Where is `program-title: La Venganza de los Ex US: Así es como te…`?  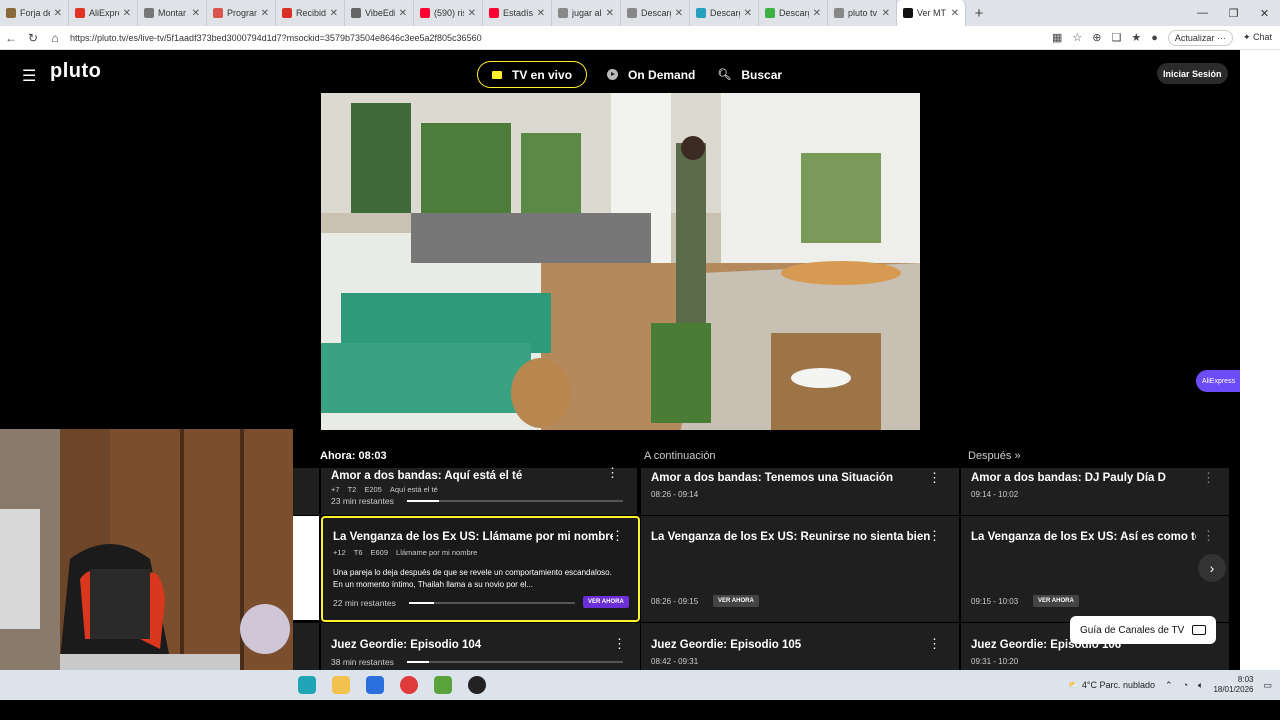 program-title: La Venganza de los Ex US: Así es como te… is located at coordinates (1083, 537).